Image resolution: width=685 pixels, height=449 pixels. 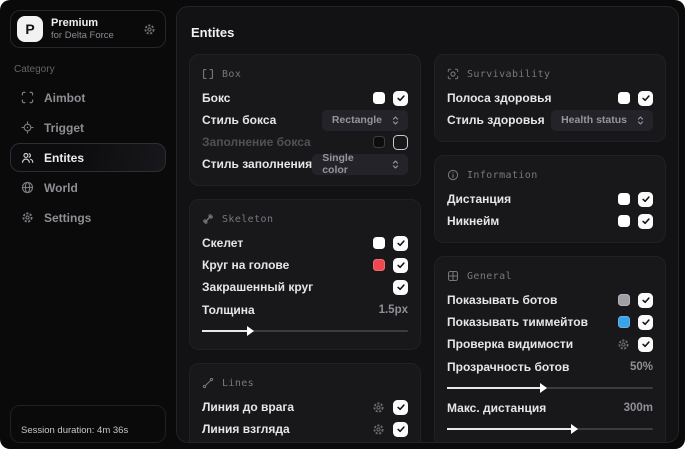 What do you see at coordinates (208, 219) in the screenshot?
I see `skeleton-icon` at bounding box center [208, 219].